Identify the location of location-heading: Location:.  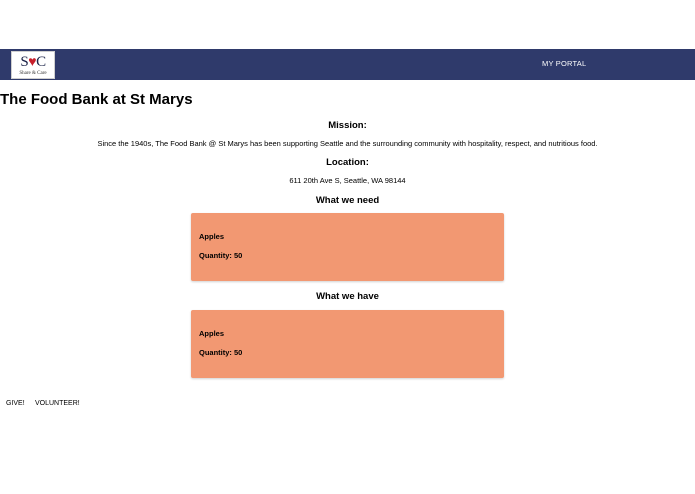
(347, 162).